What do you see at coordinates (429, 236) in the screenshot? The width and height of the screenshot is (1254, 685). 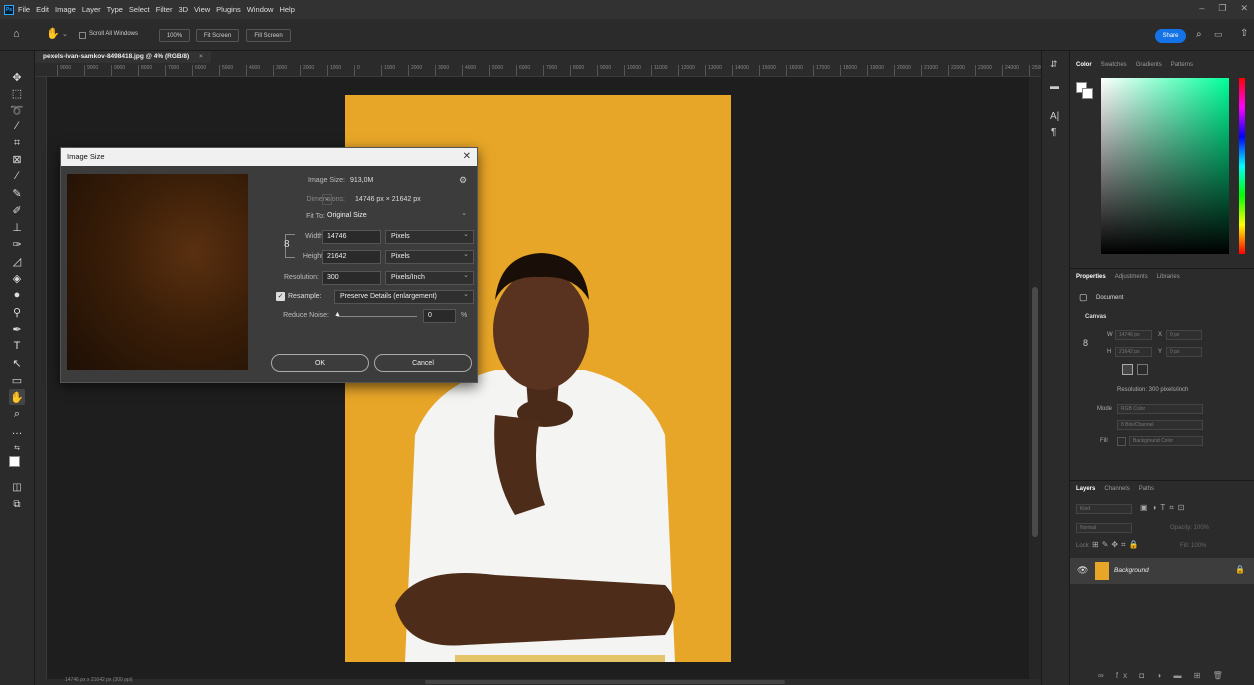 I see `width-unit-select: Pixels` at bounding box center [429, 236].